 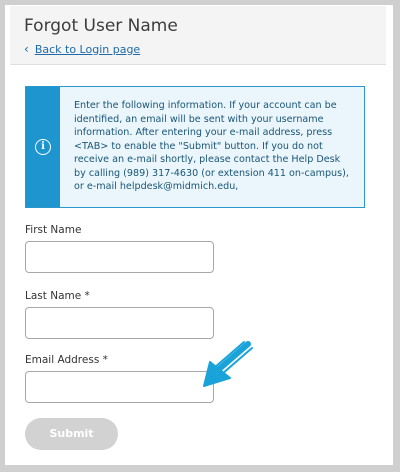 I want to click on email-input, so click(x=119, y=387).